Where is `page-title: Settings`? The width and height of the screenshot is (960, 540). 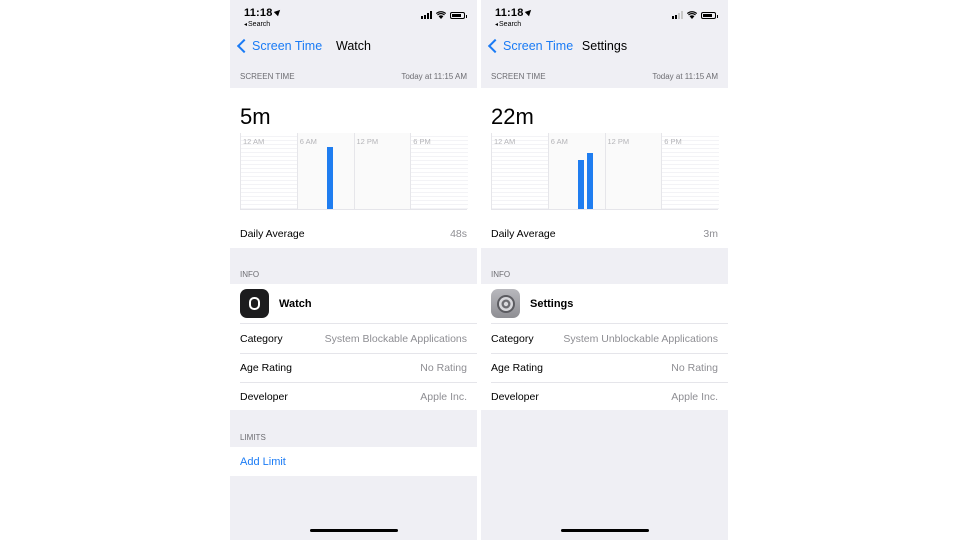
page-title: Settings is located at coordinates (604, 46).